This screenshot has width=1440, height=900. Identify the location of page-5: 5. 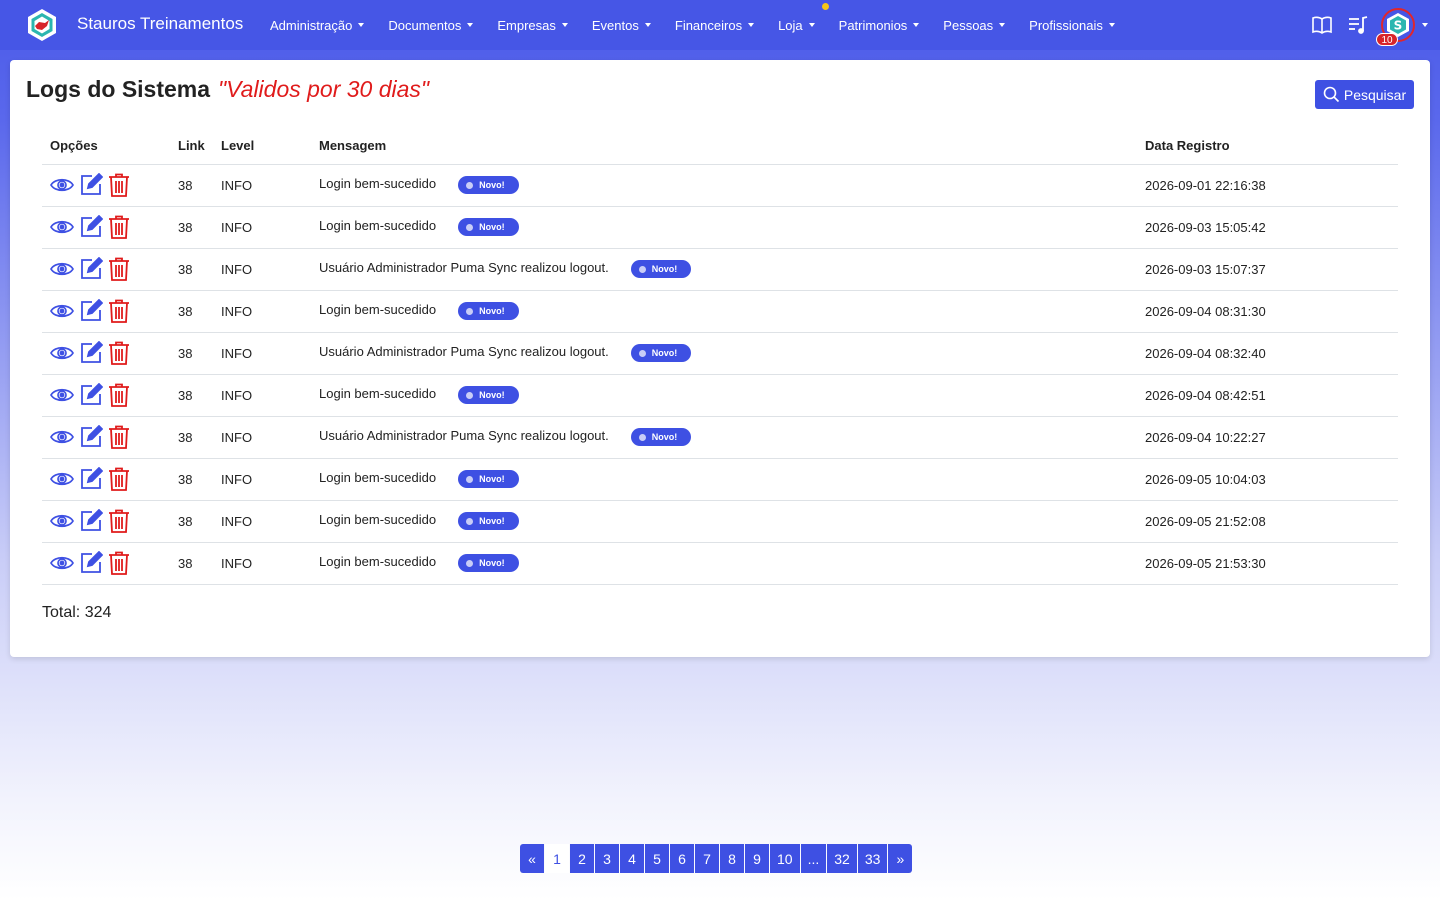
(657, 858).